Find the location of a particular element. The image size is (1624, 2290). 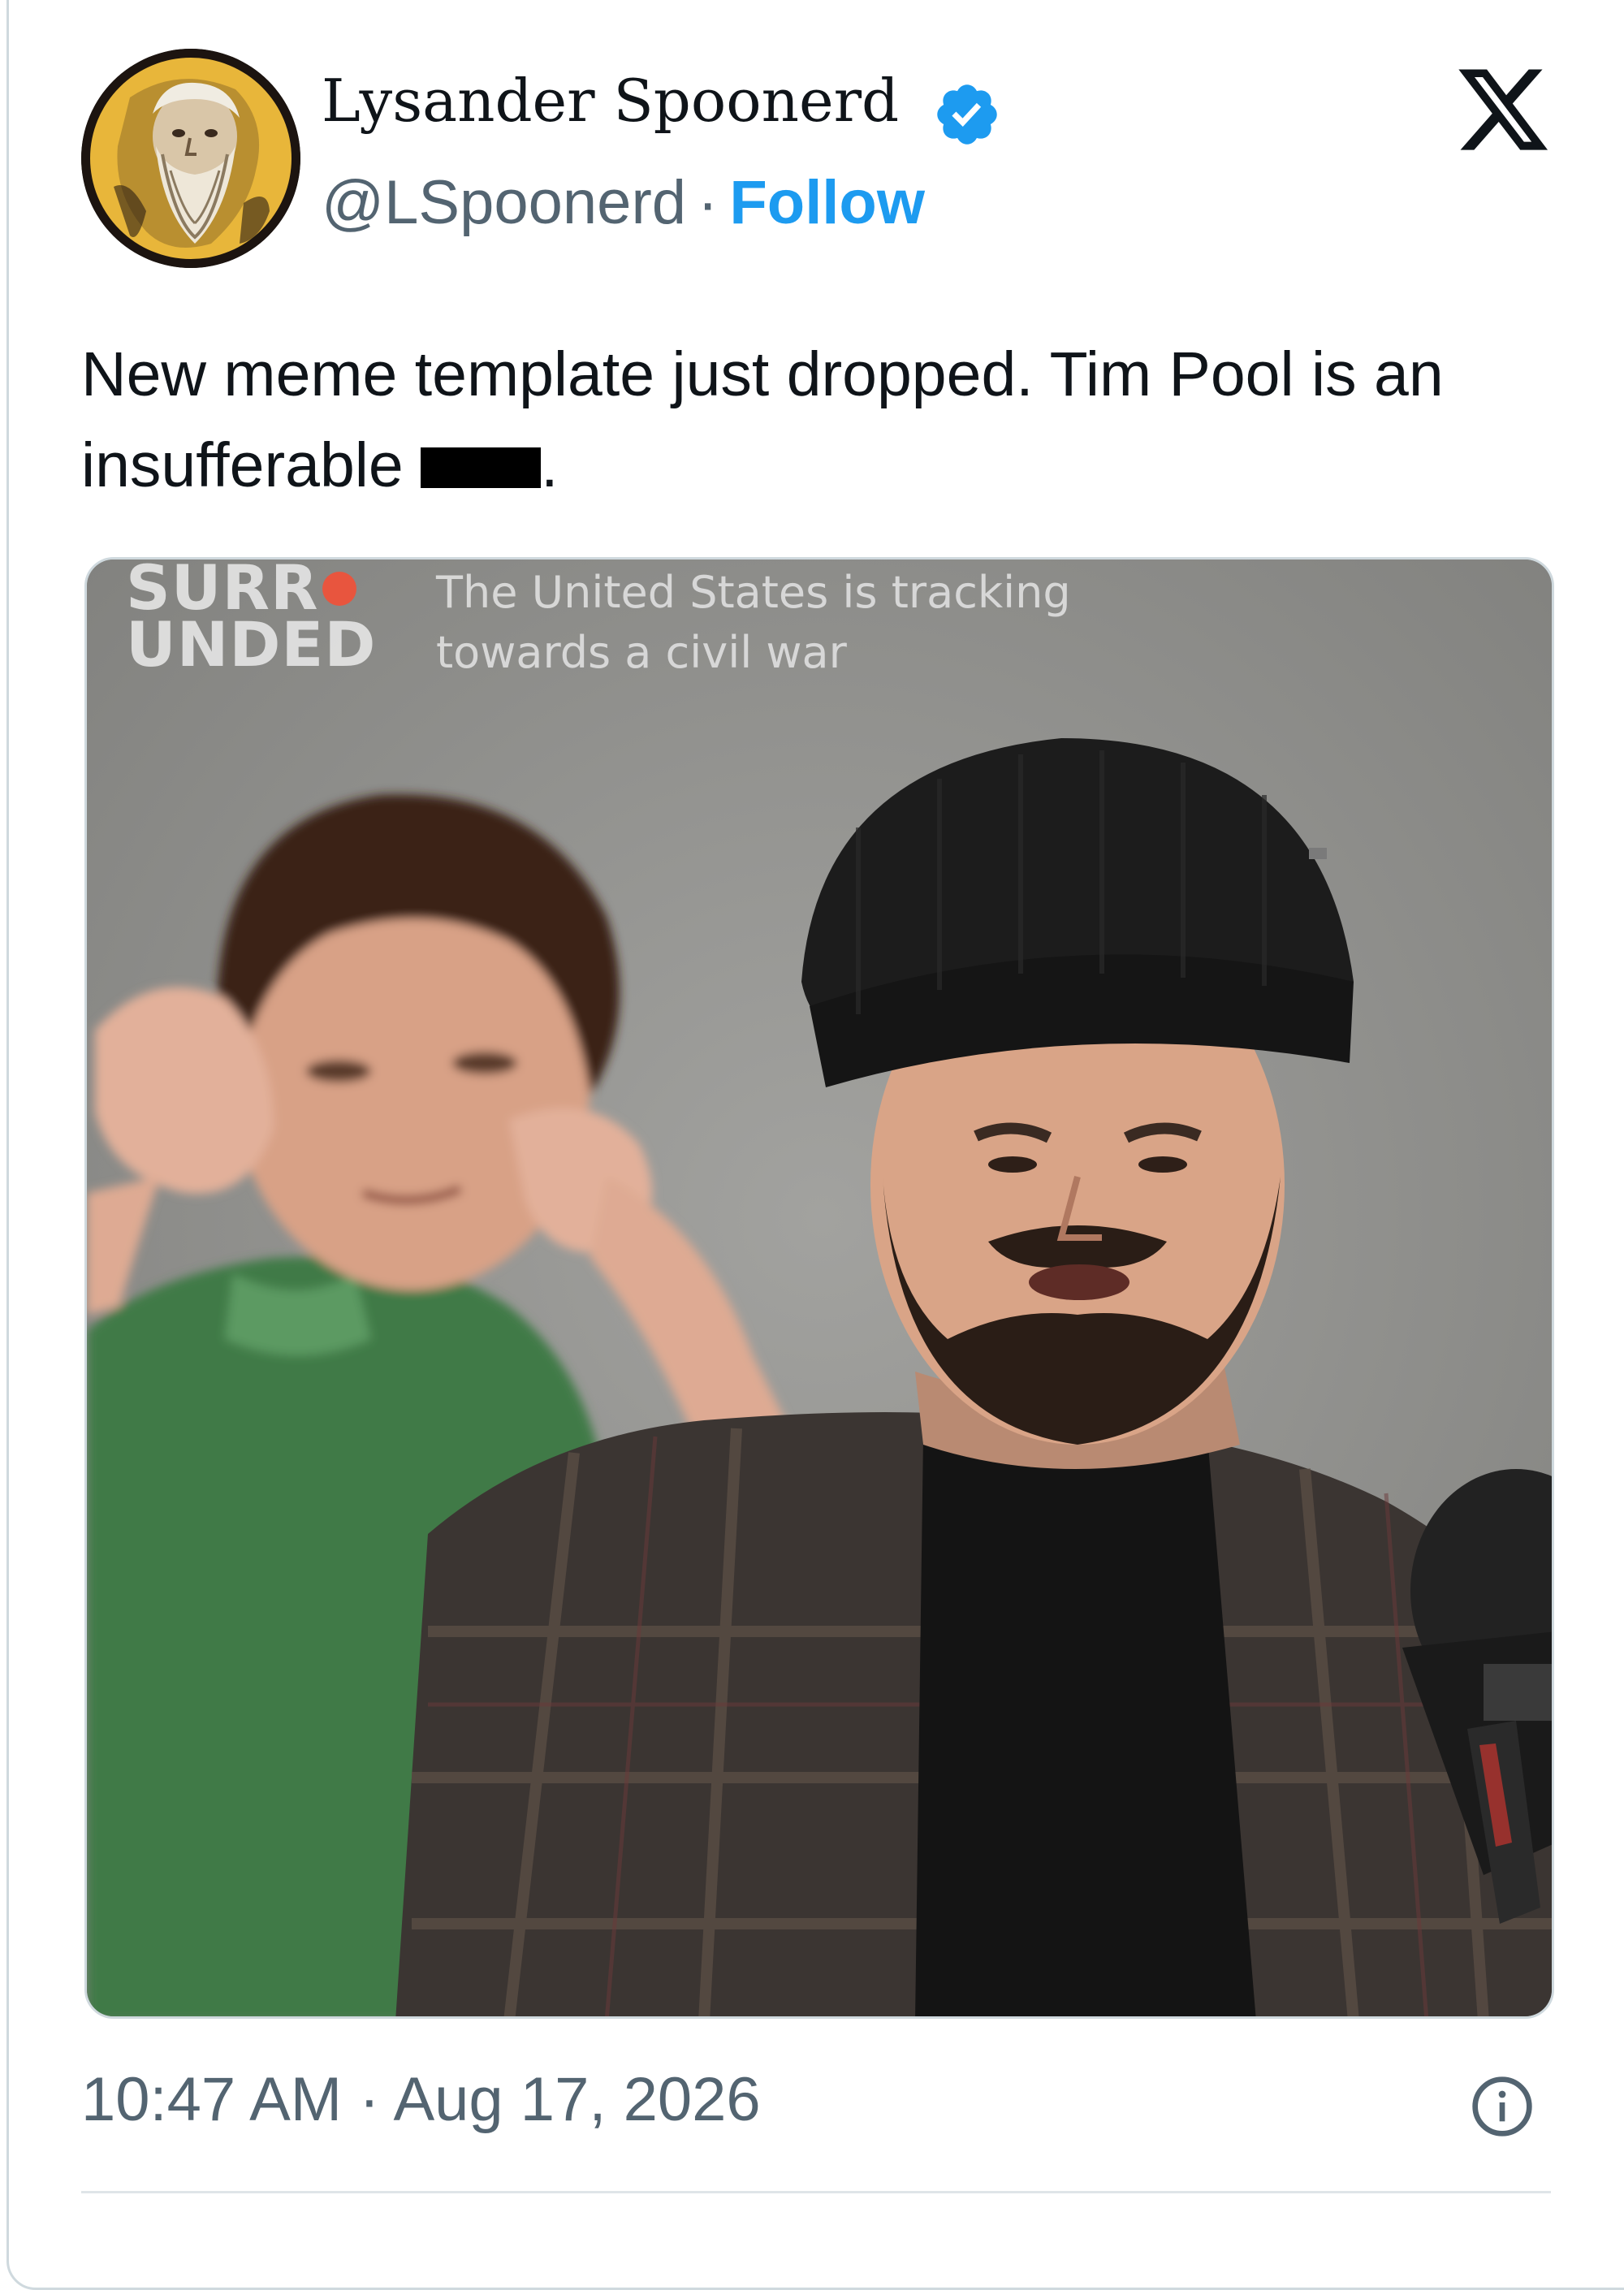

footer-divider is located at coordinates (816, 2192).